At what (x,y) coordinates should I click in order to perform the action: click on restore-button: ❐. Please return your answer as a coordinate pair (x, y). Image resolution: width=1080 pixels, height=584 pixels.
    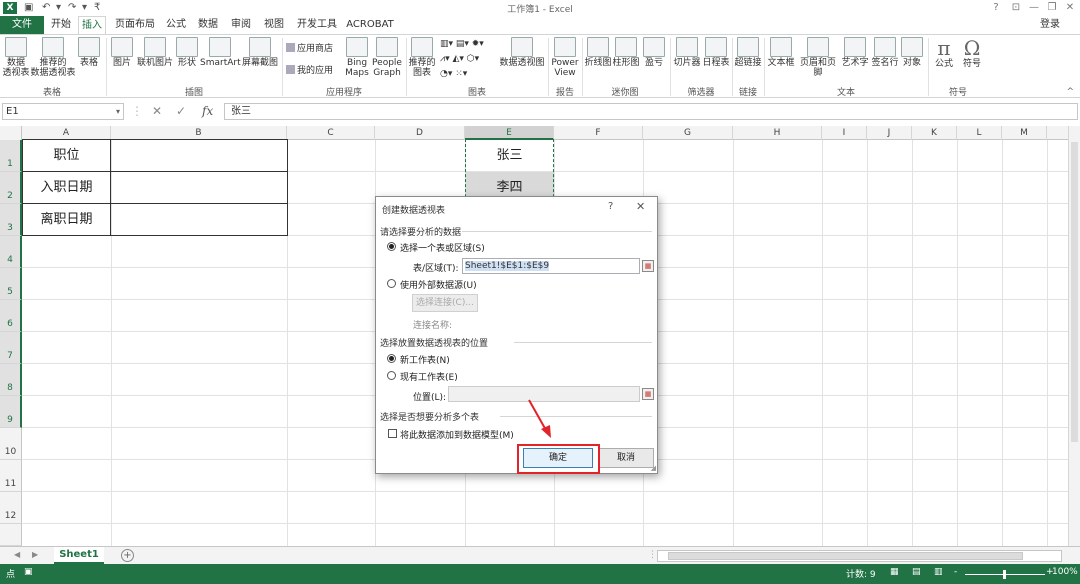
    Looking at the image, I should click on (1052, 8).